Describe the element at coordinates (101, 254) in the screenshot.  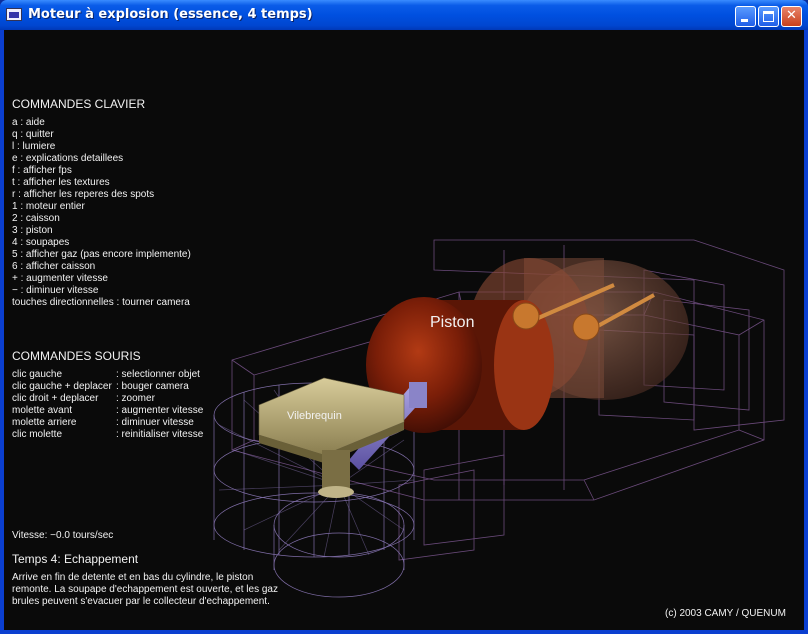
I see `keyboard-command: 5 : afficher gaz (pas encore implemente)` at that location.